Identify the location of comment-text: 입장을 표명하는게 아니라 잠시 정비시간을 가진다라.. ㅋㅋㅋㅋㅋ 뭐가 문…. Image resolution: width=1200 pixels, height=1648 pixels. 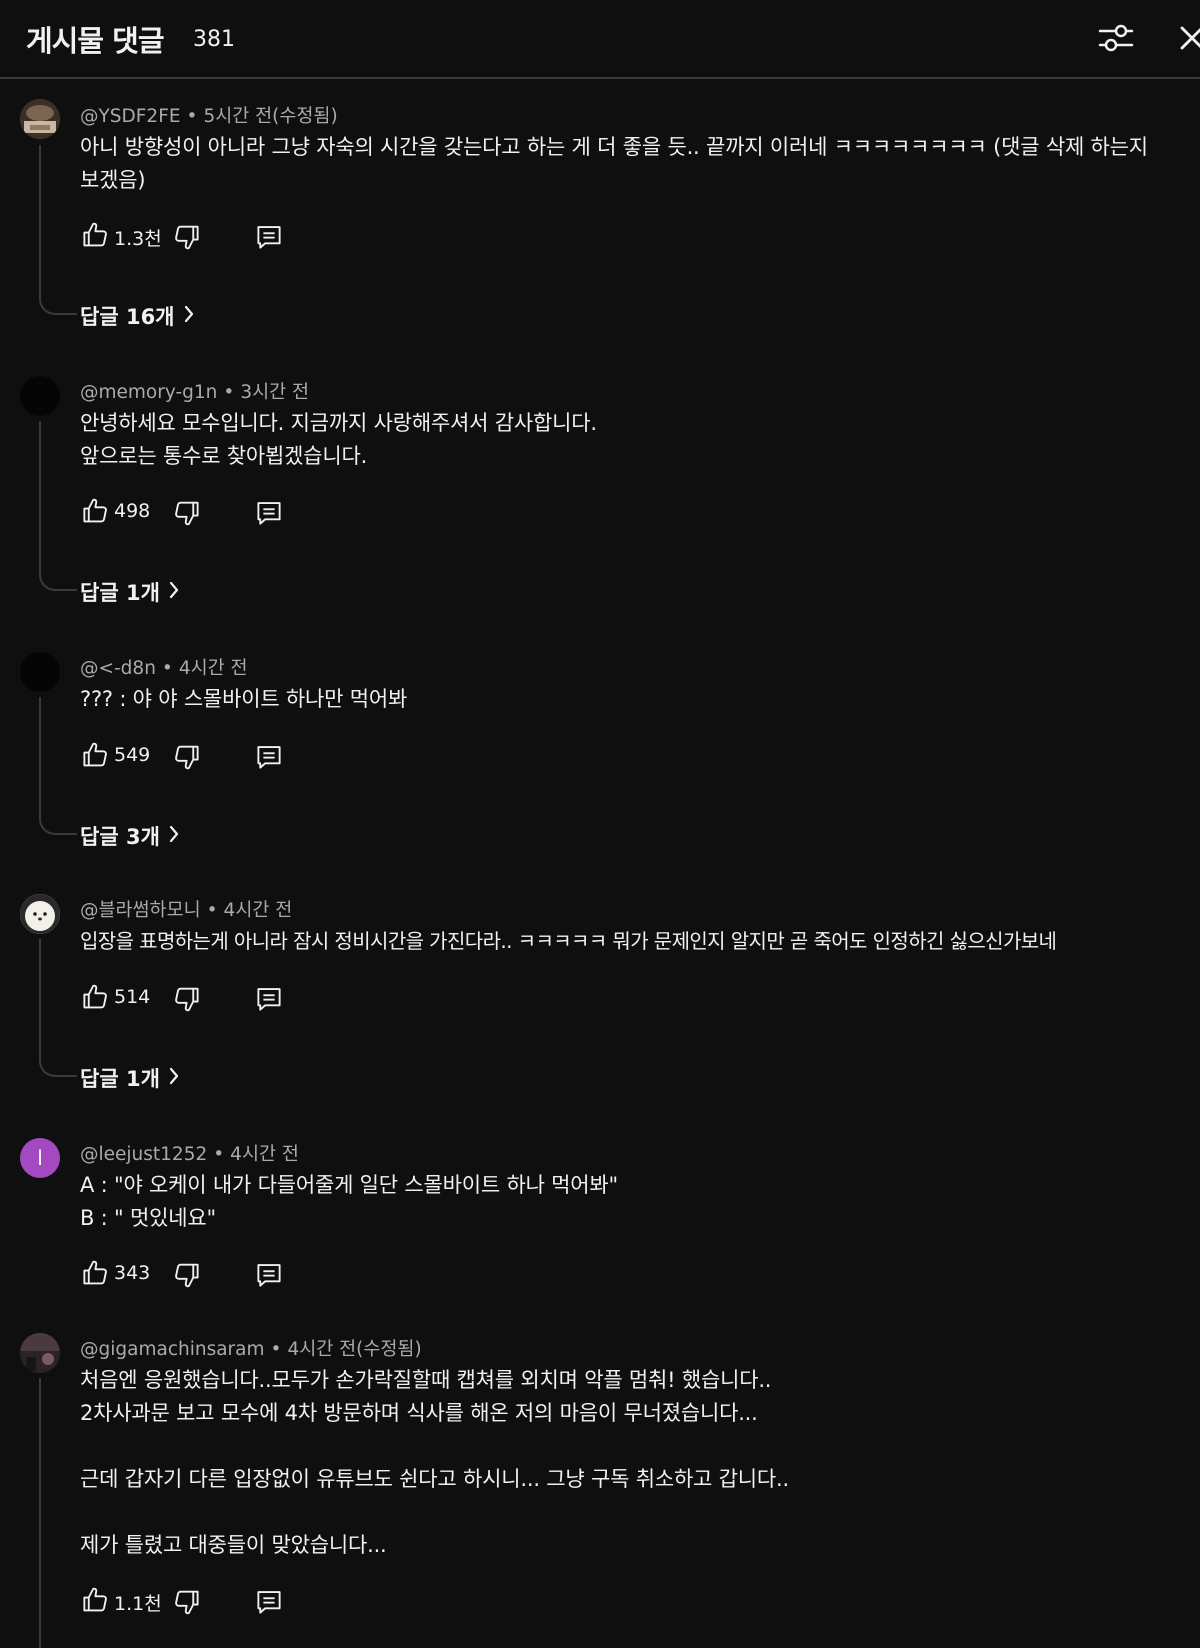
(568, 941).